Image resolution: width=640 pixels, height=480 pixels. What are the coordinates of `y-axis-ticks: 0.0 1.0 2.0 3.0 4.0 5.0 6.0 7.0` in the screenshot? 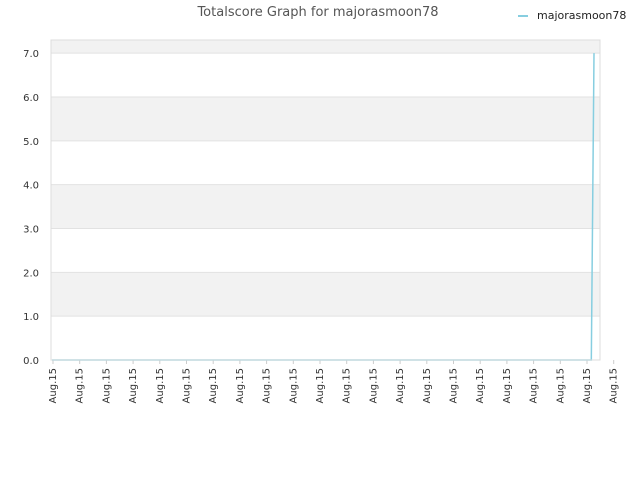 It's located at (31, 208).